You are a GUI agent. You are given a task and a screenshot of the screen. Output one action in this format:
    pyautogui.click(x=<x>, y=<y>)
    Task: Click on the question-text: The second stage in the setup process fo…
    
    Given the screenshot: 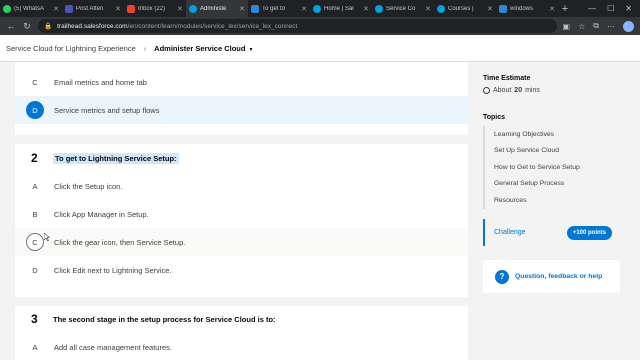 What is the action you would take?
    pyautogui.click(x=164, y=319)
    